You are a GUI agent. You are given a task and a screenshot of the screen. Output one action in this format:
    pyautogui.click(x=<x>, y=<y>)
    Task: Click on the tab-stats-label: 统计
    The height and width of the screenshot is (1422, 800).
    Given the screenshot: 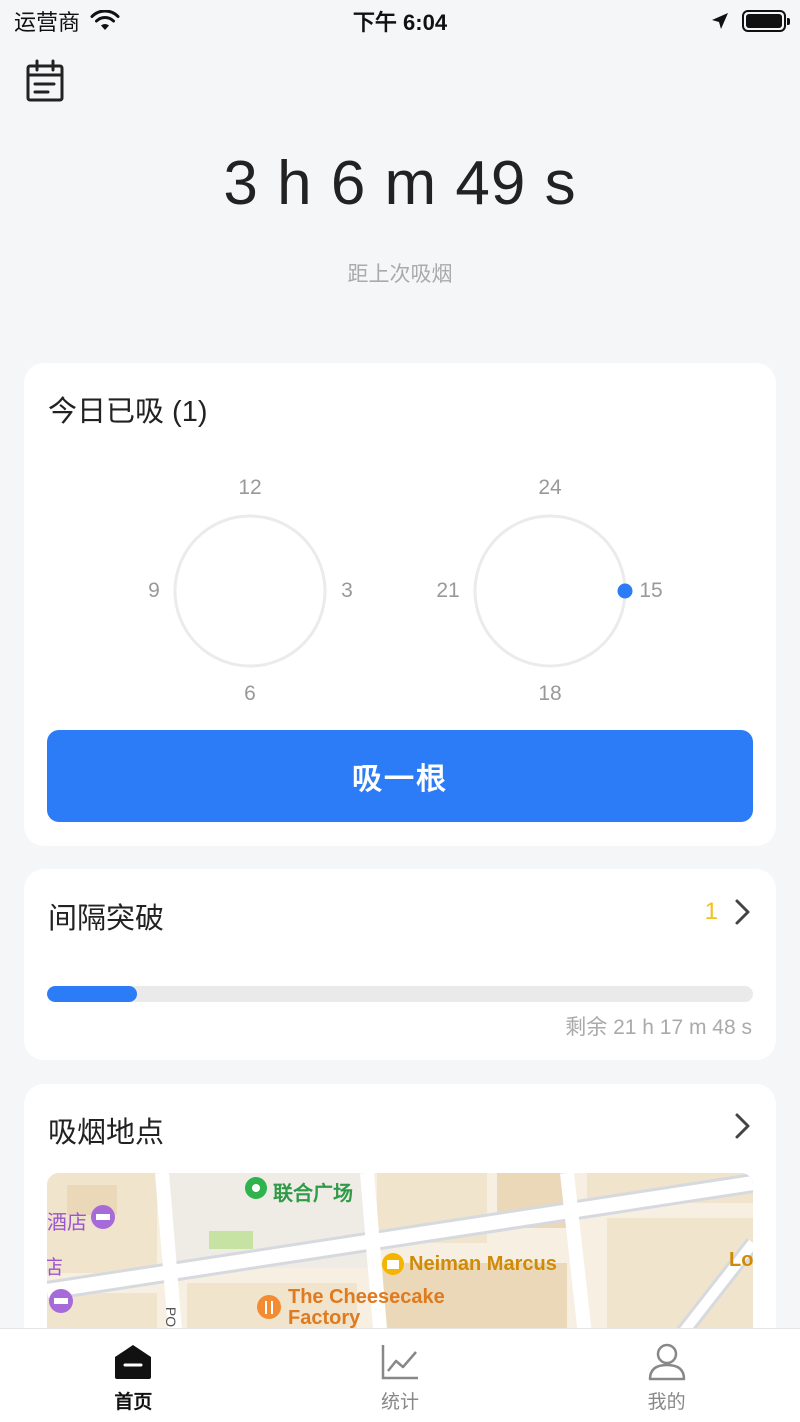 What is the action you would take?
    pyautogui.click(x=400, y=1402)
    